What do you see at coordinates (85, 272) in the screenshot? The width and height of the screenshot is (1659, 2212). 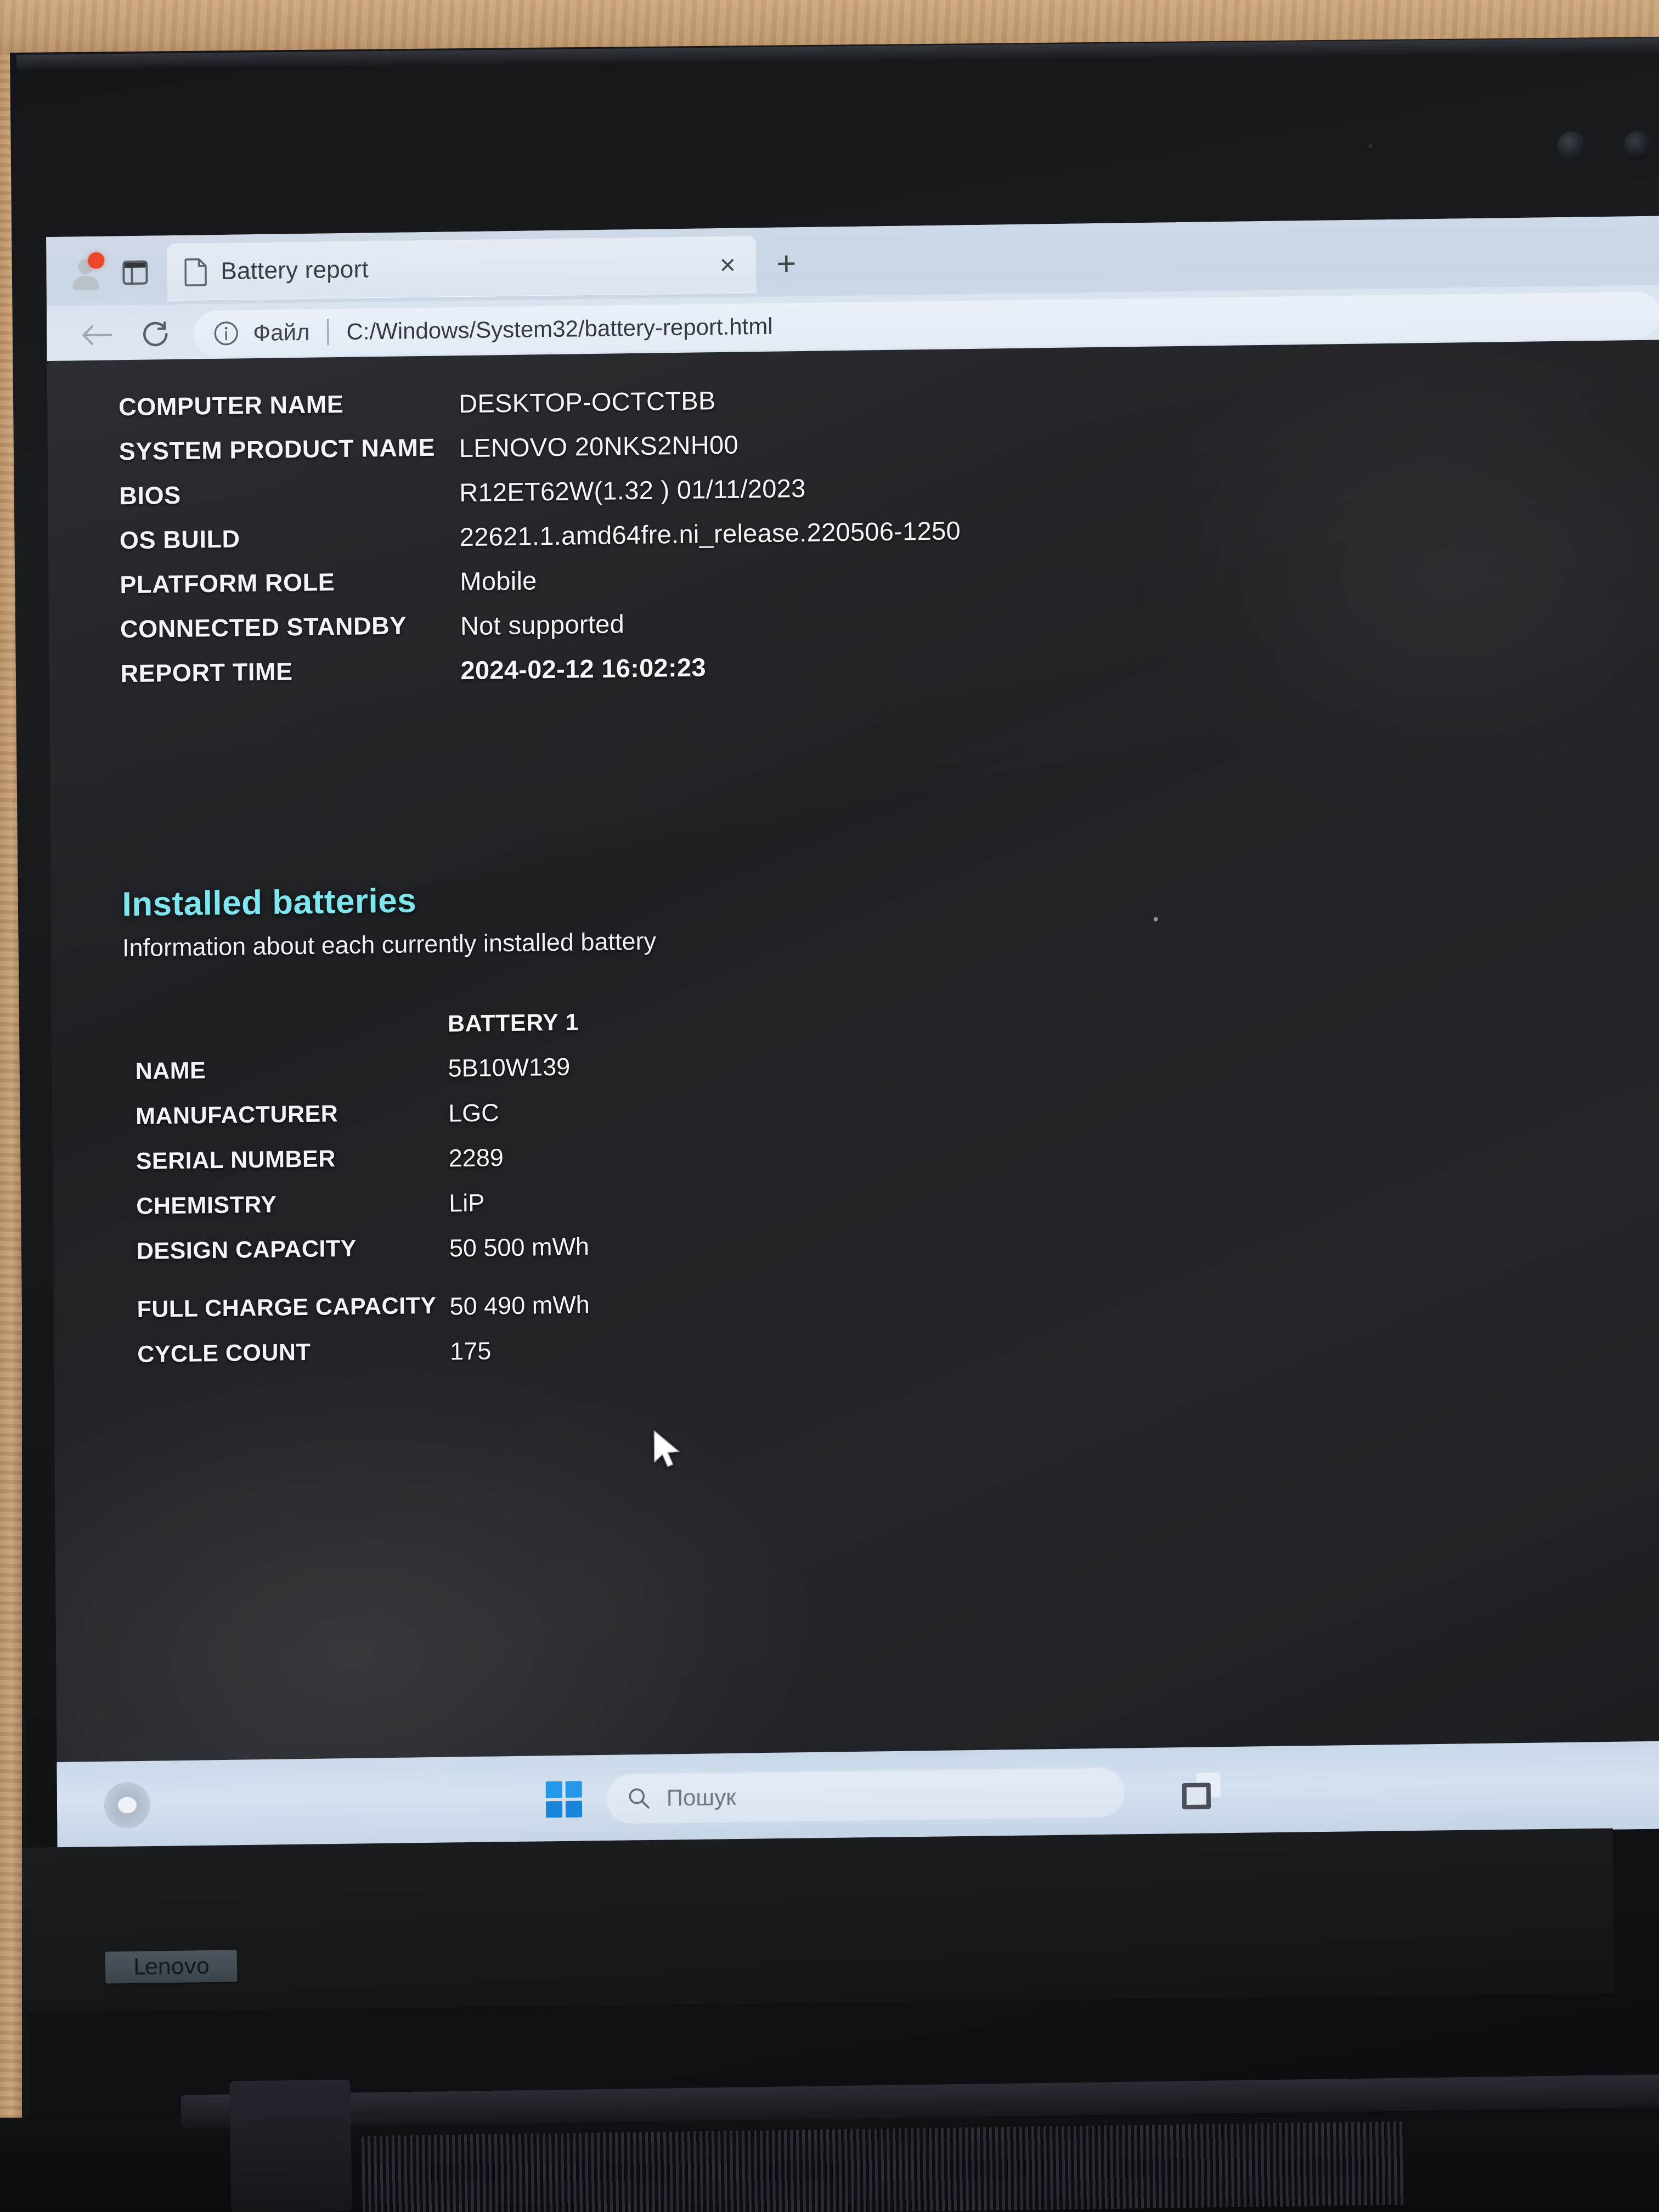 I see `profile-button` at bounding box center [85, 272].